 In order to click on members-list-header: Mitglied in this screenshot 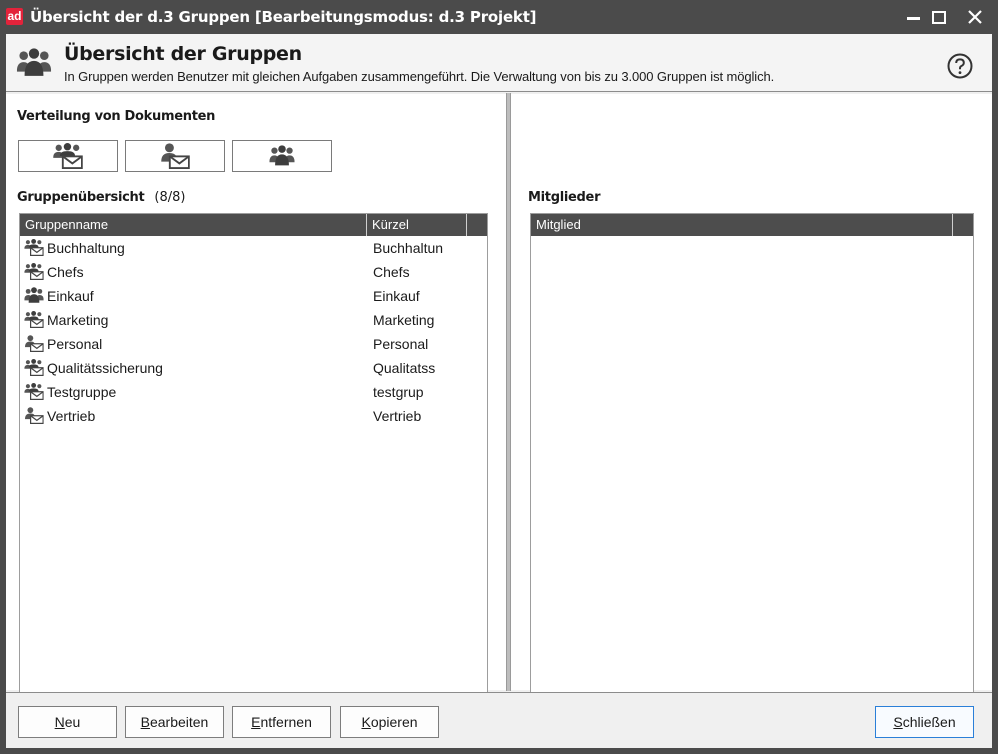, I will do `click(752, 225)`.